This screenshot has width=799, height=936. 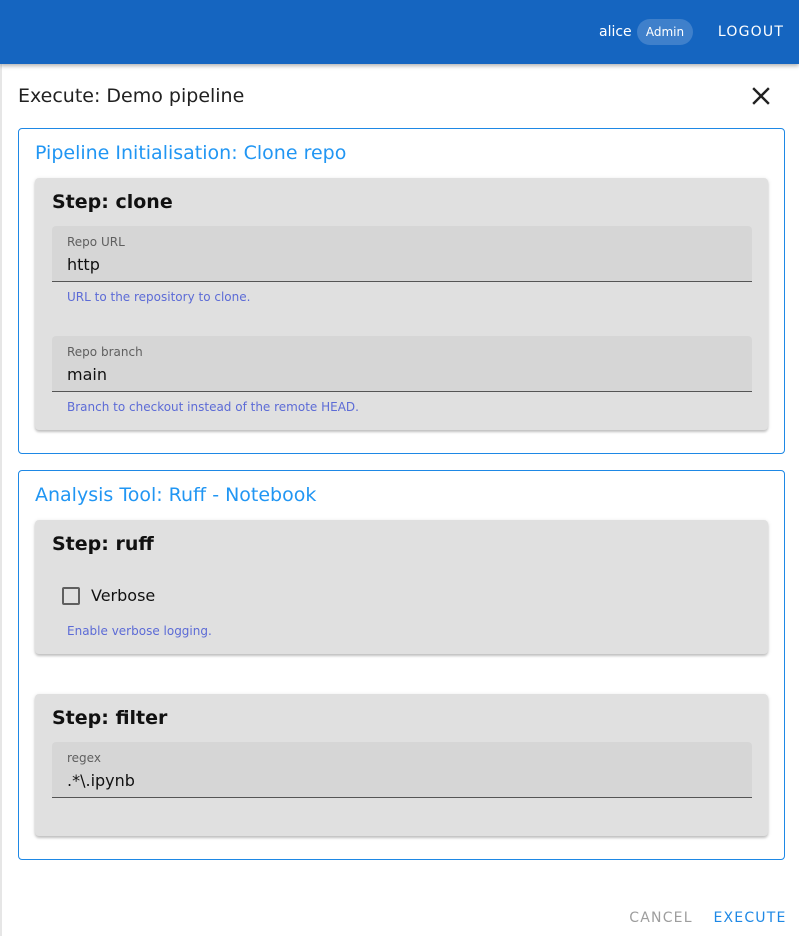 I want to click on repo-url-field: Repo URL http, so click(x=402, y=254).